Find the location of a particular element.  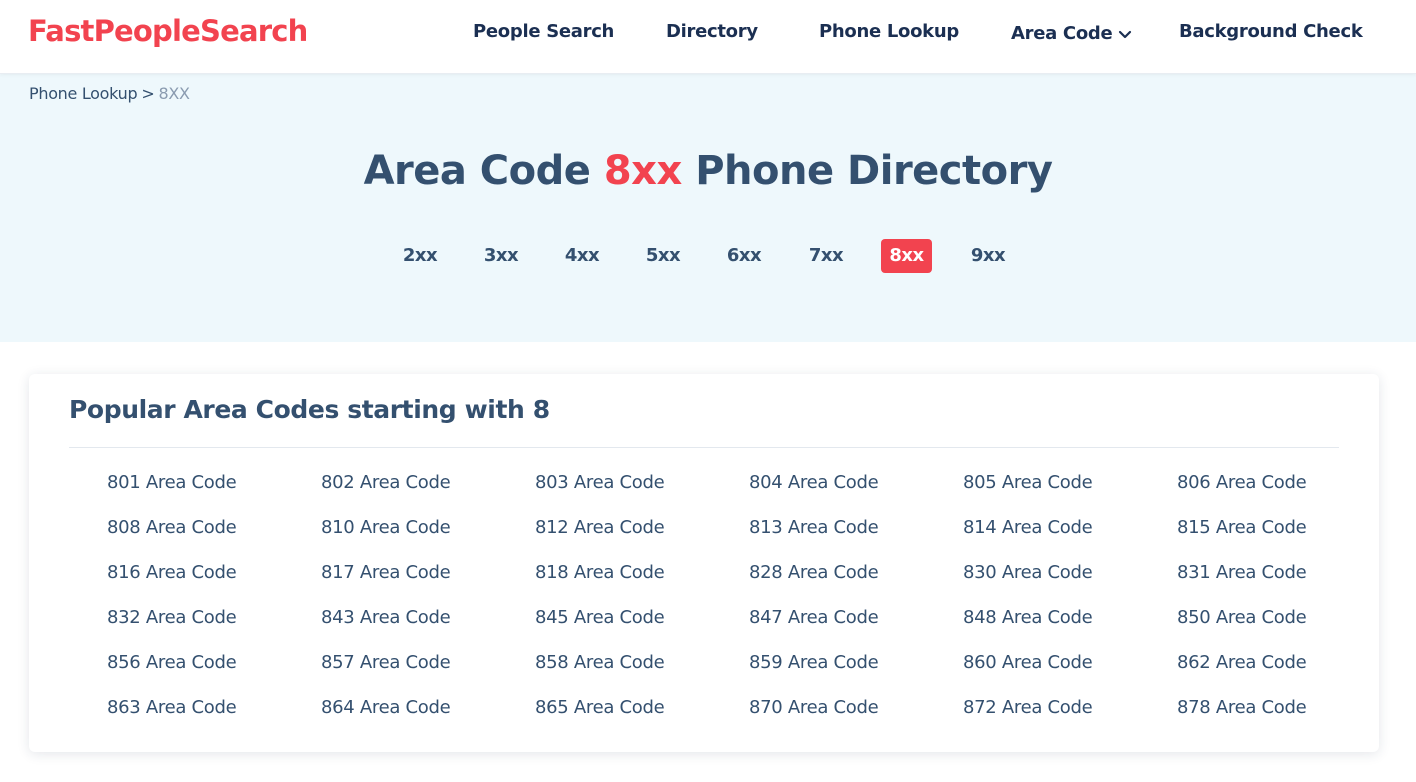

area-code-link: 832 Area Code is located at coordinates (214, 625).